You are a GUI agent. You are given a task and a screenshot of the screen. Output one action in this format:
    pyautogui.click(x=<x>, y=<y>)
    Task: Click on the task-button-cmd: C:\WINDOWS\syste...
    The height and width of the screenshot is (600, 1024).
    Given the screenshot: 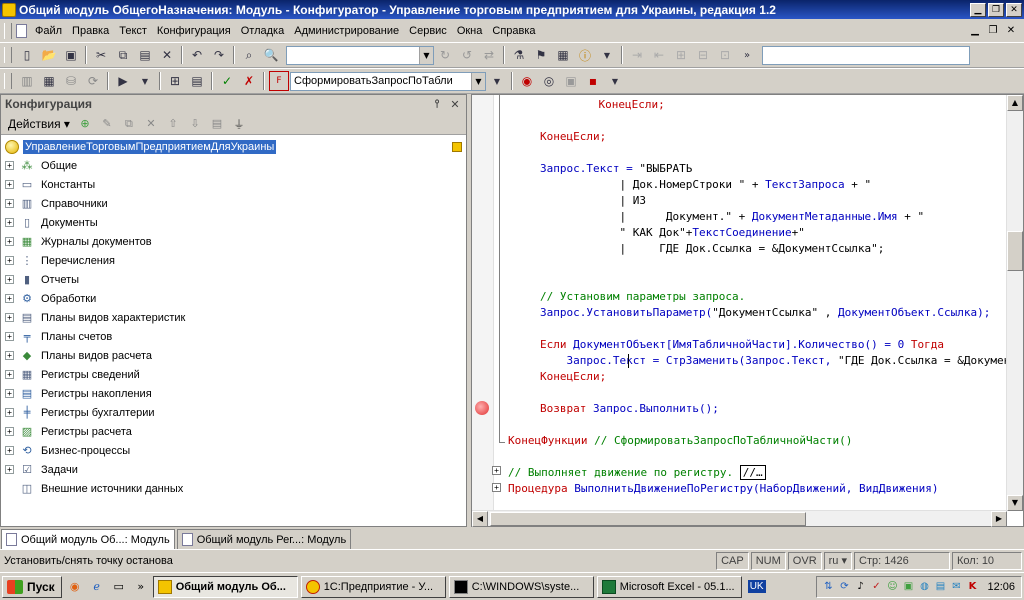 What is the action you would take?
    pyautogui.click(x=521, y=586)
    